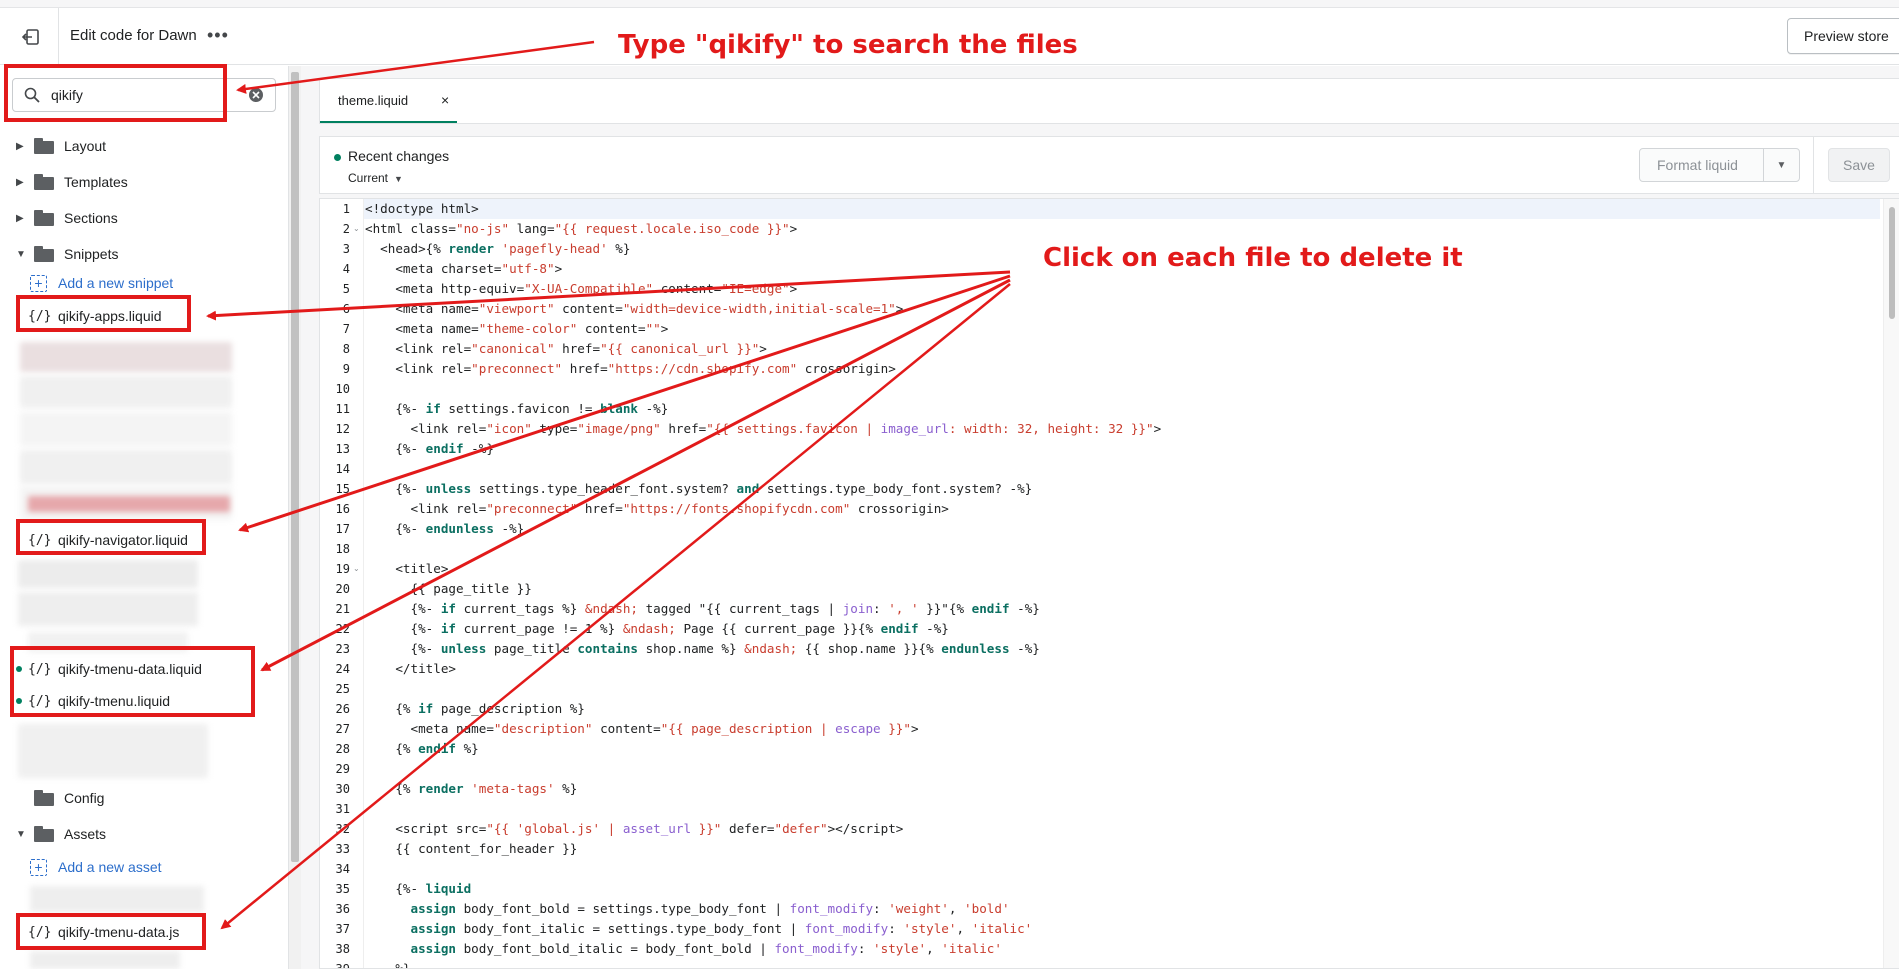  I want to click on close-tab-icon: ×, so click(445, 100).